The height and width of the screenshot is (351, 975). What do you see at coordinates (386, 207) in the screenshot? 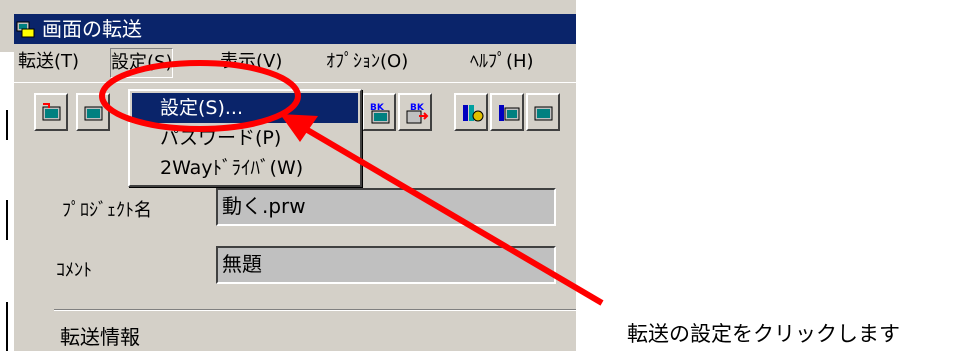
I see `project-name-field: 動く.prw` at bounding box center [386, 207].